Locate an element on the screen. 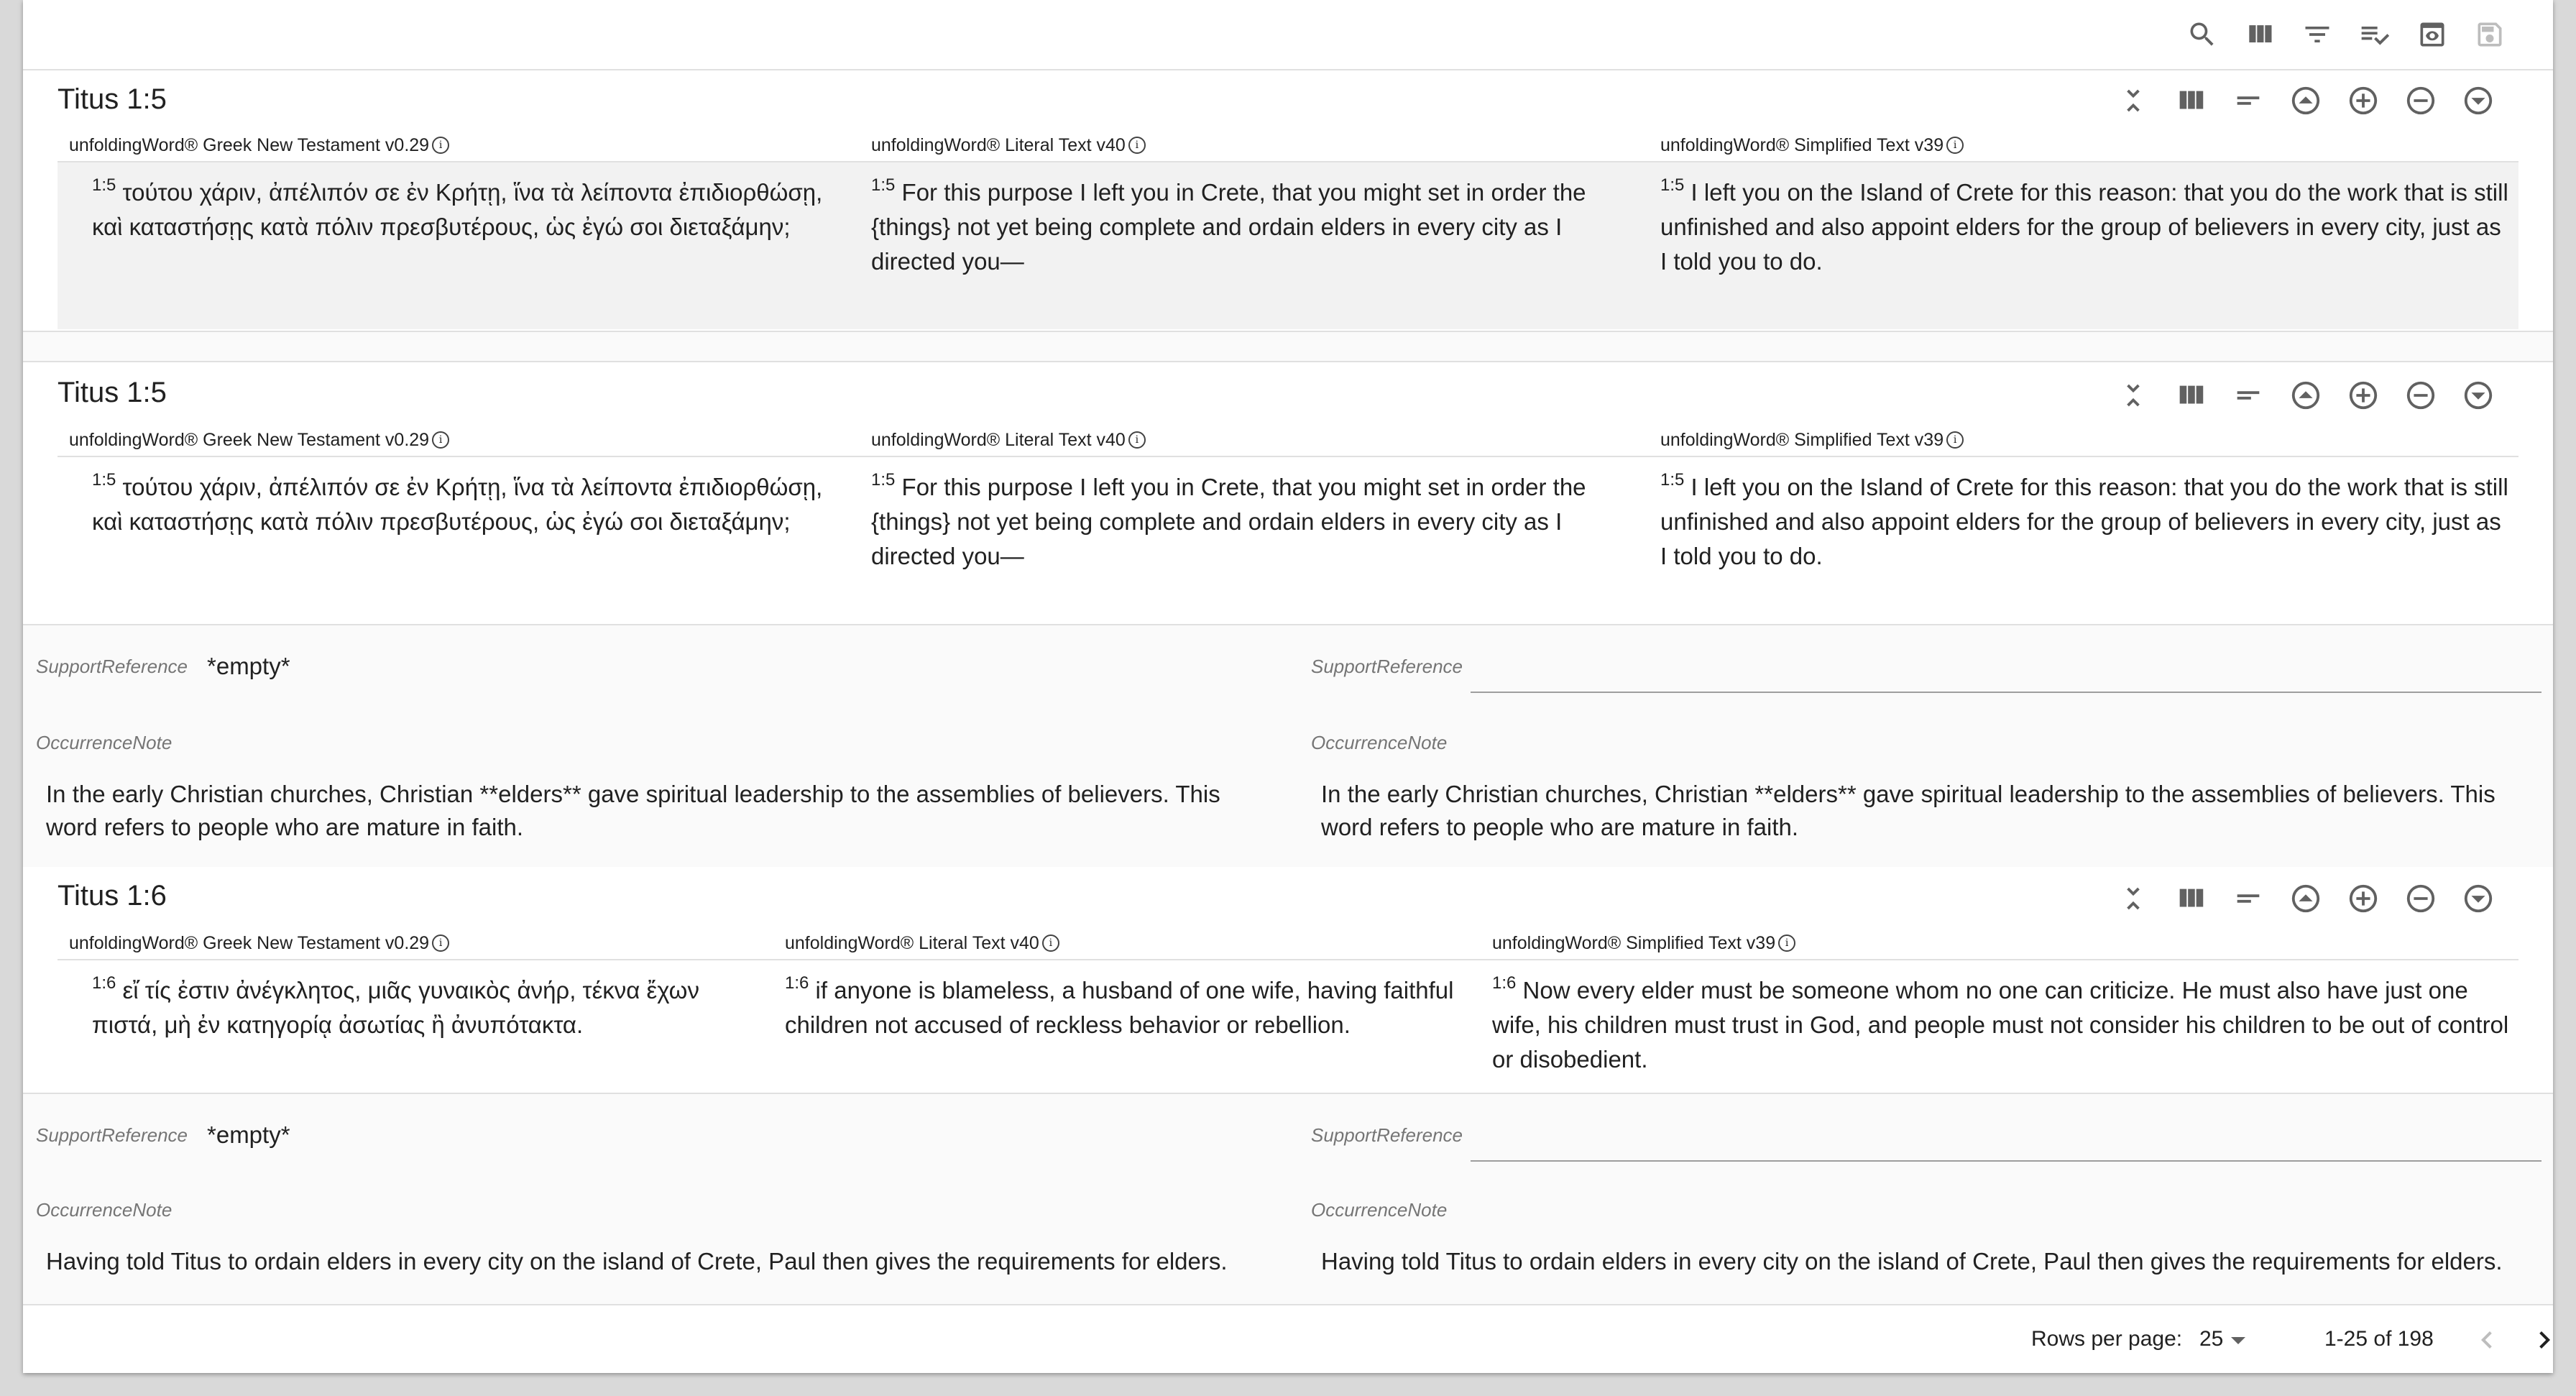 The width and height of the screenshot is (2576, 1396). next-page-icon is located at coordinates (2540, 1342).